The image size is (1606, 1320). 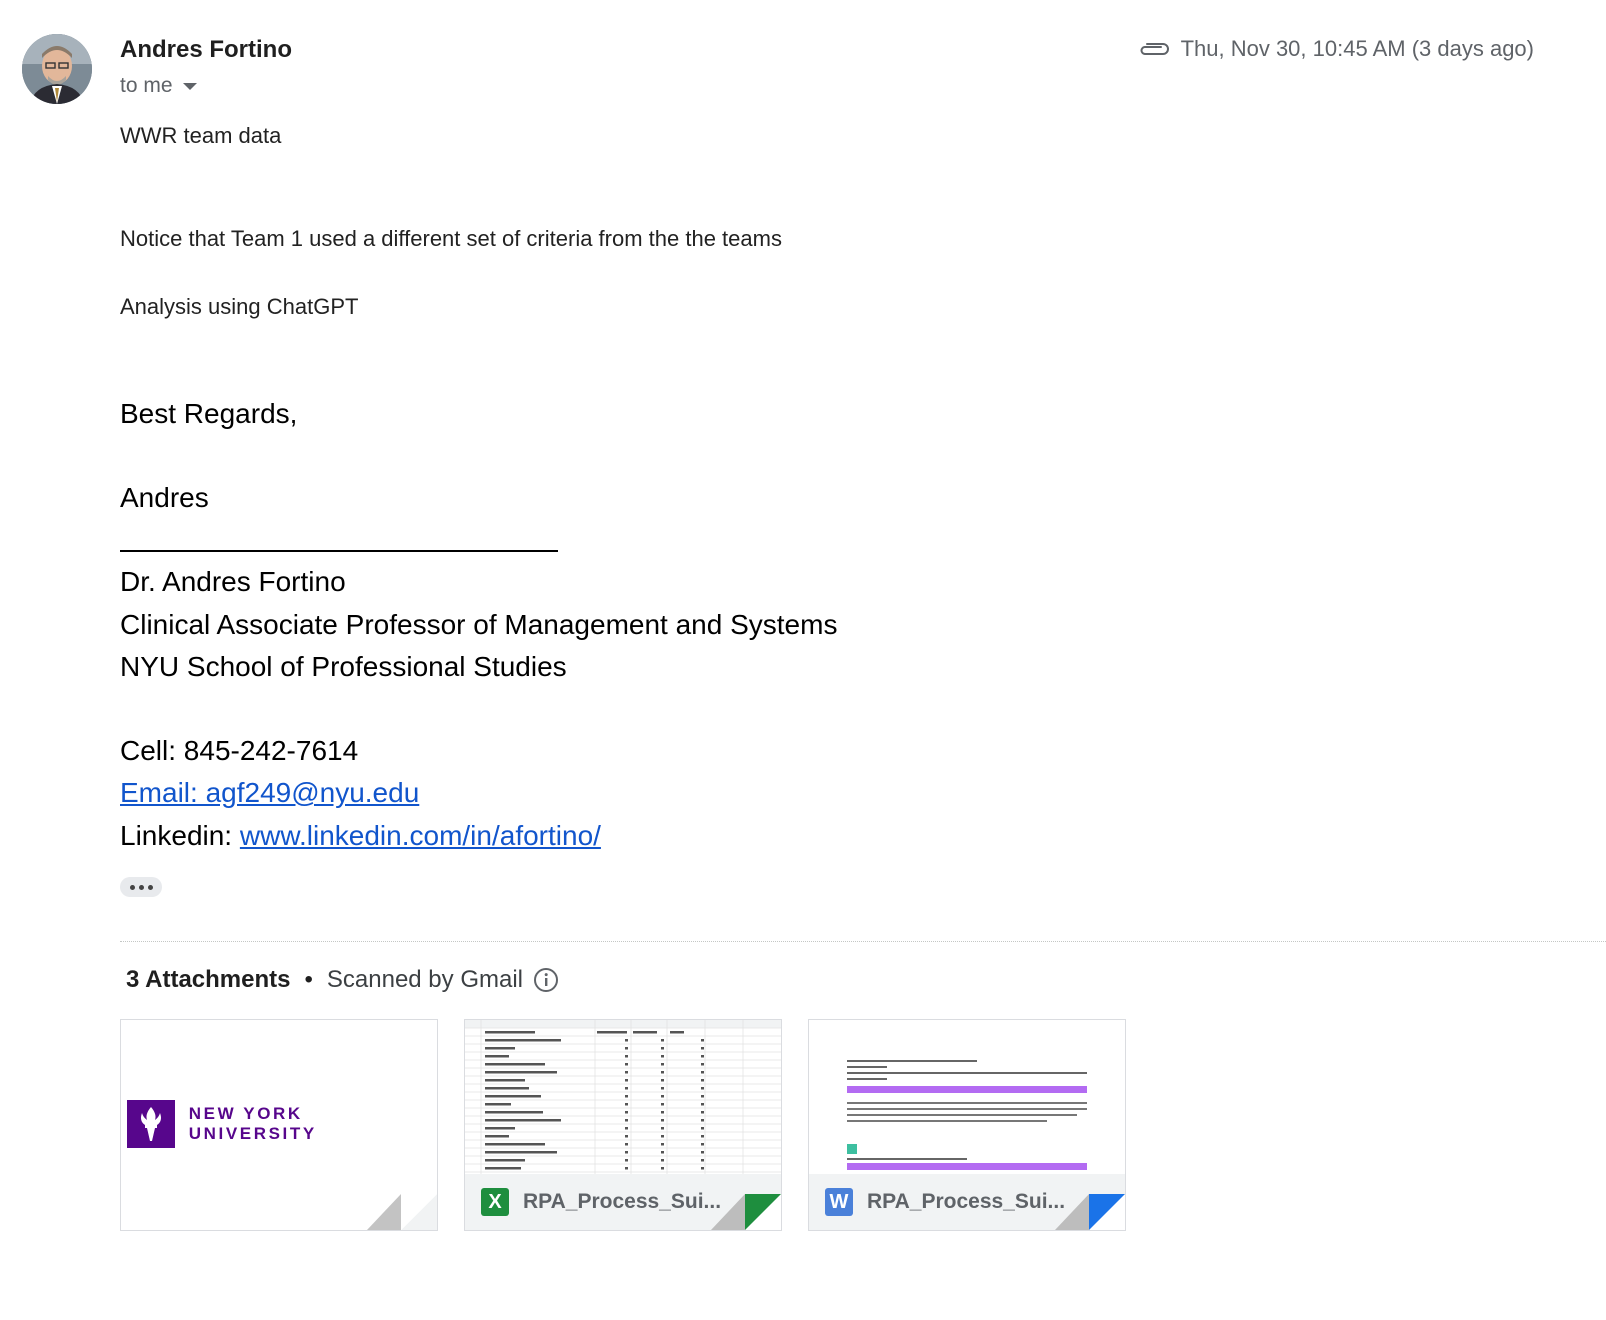 What do you see at coordinates (863, 941) in the screenshot?
I see `attachments-divider` at bounding box center [863, 941].